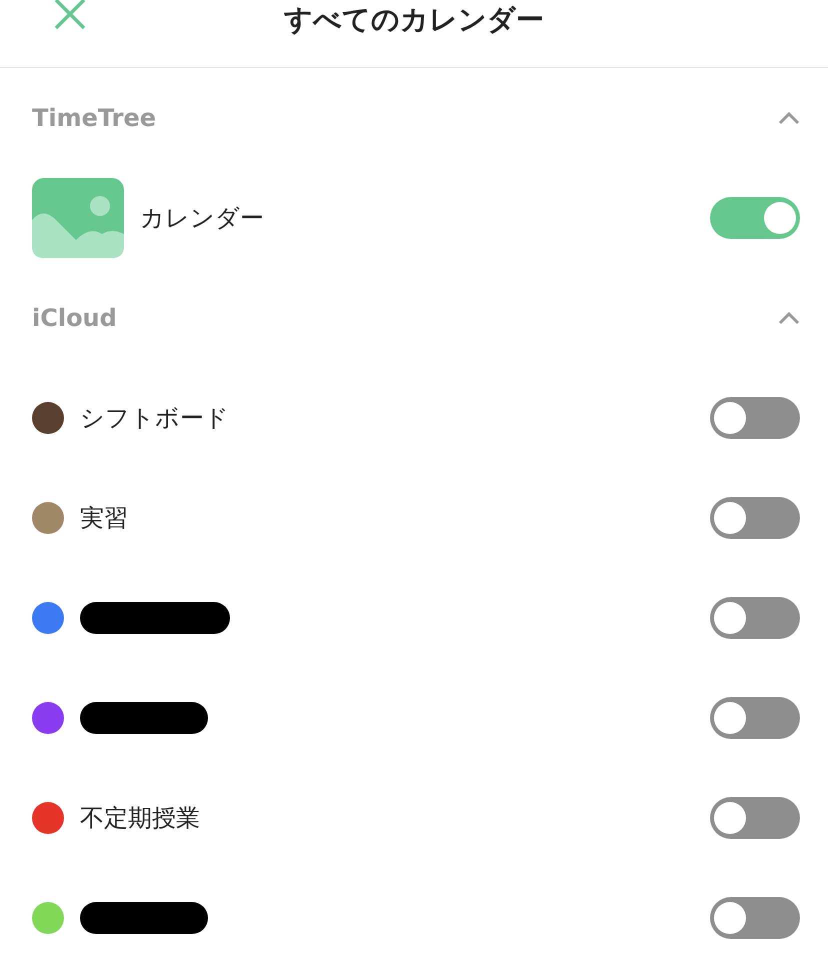 This screenshot has width=828, height=972. I want to click on calendar-name: シフトボード, so click(155, 418).